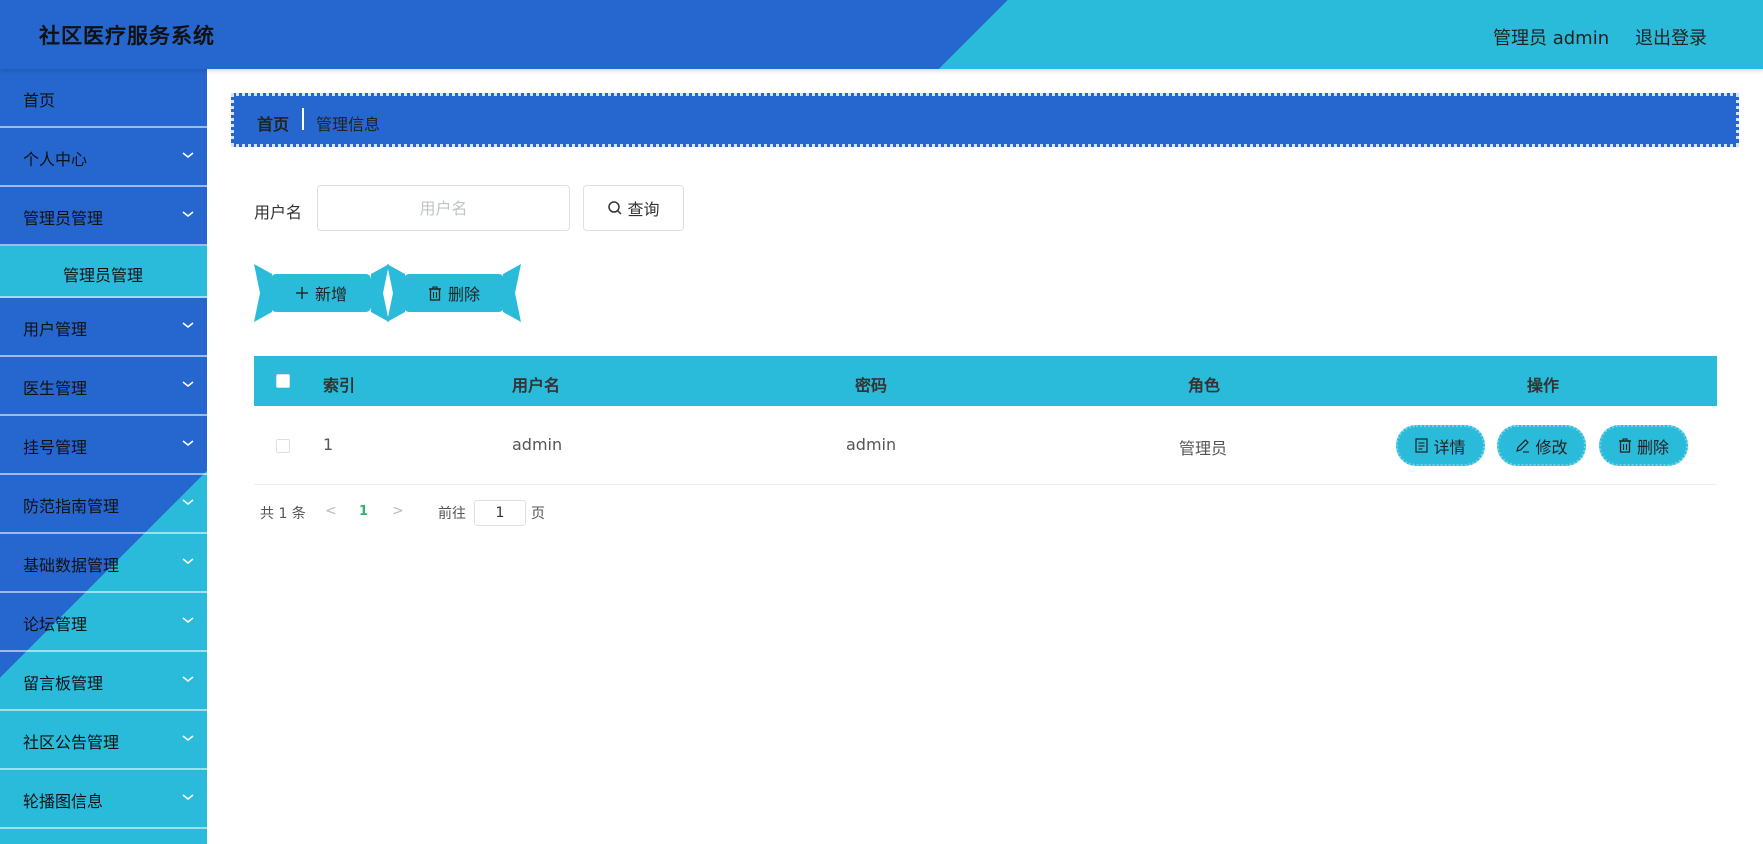 The image size is (1763, 844). Describe the element at coordinates (1449, 447) in the screenshot. I see `detail-button-label: 详情` at that location.